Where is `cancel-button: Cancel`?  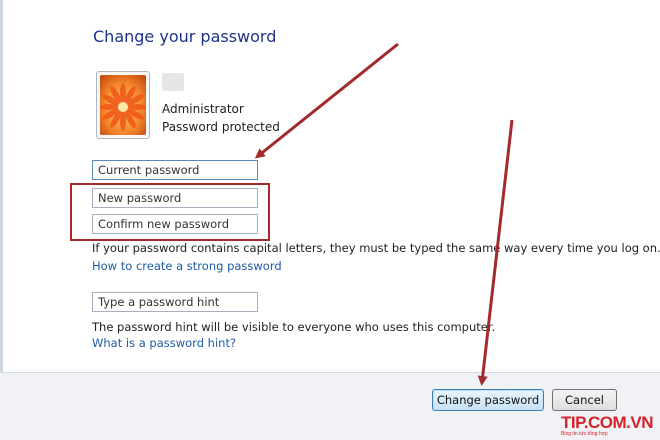
cancel-button: Cancel is located at coordinates (584, 400).